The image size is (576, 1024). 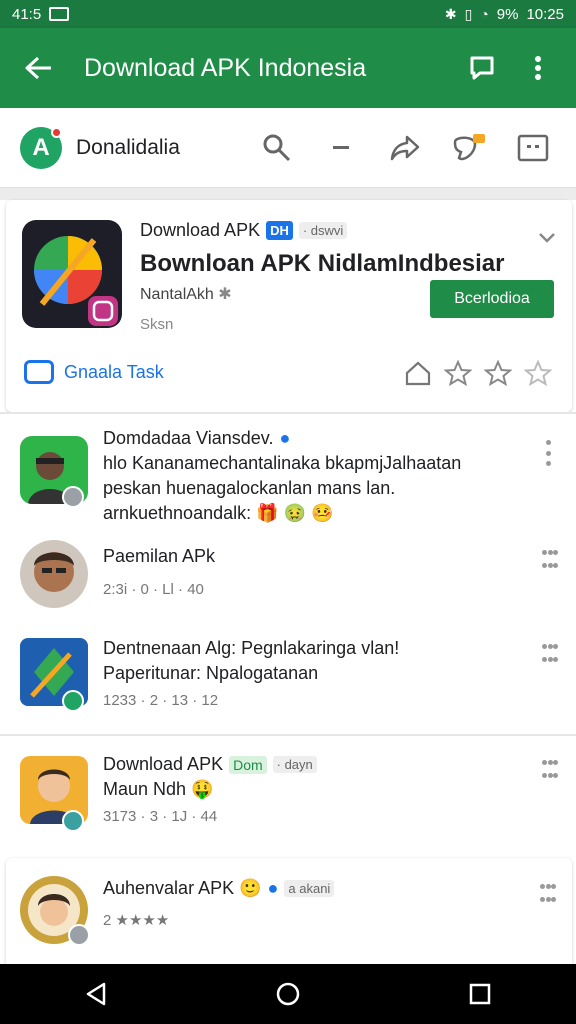 I want to click on nav-back-button, so click(x=96, y=994).